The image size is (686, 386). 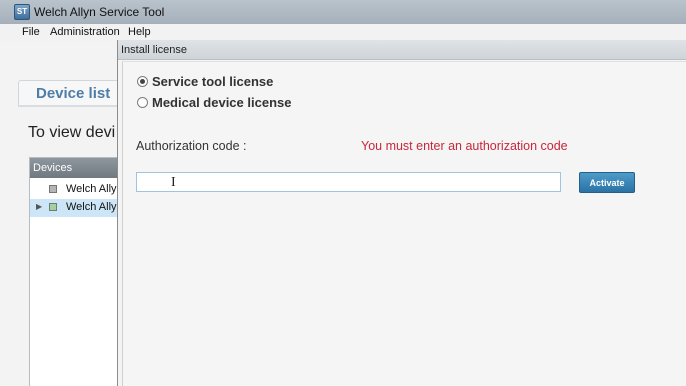 I want to click on menu-file: File, so click(x=31, y=32).